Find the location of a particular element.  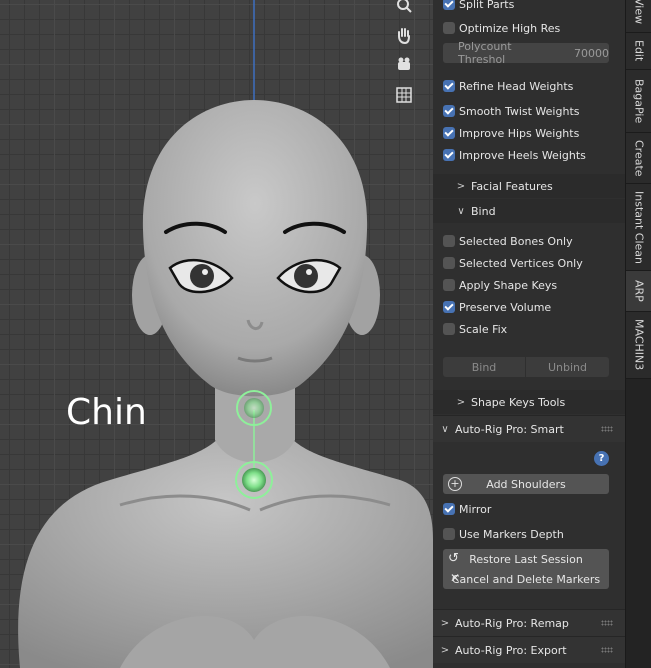

remap-panel-header: > Auto-Rig Pro: Remap is located at coordinates (529, 622).